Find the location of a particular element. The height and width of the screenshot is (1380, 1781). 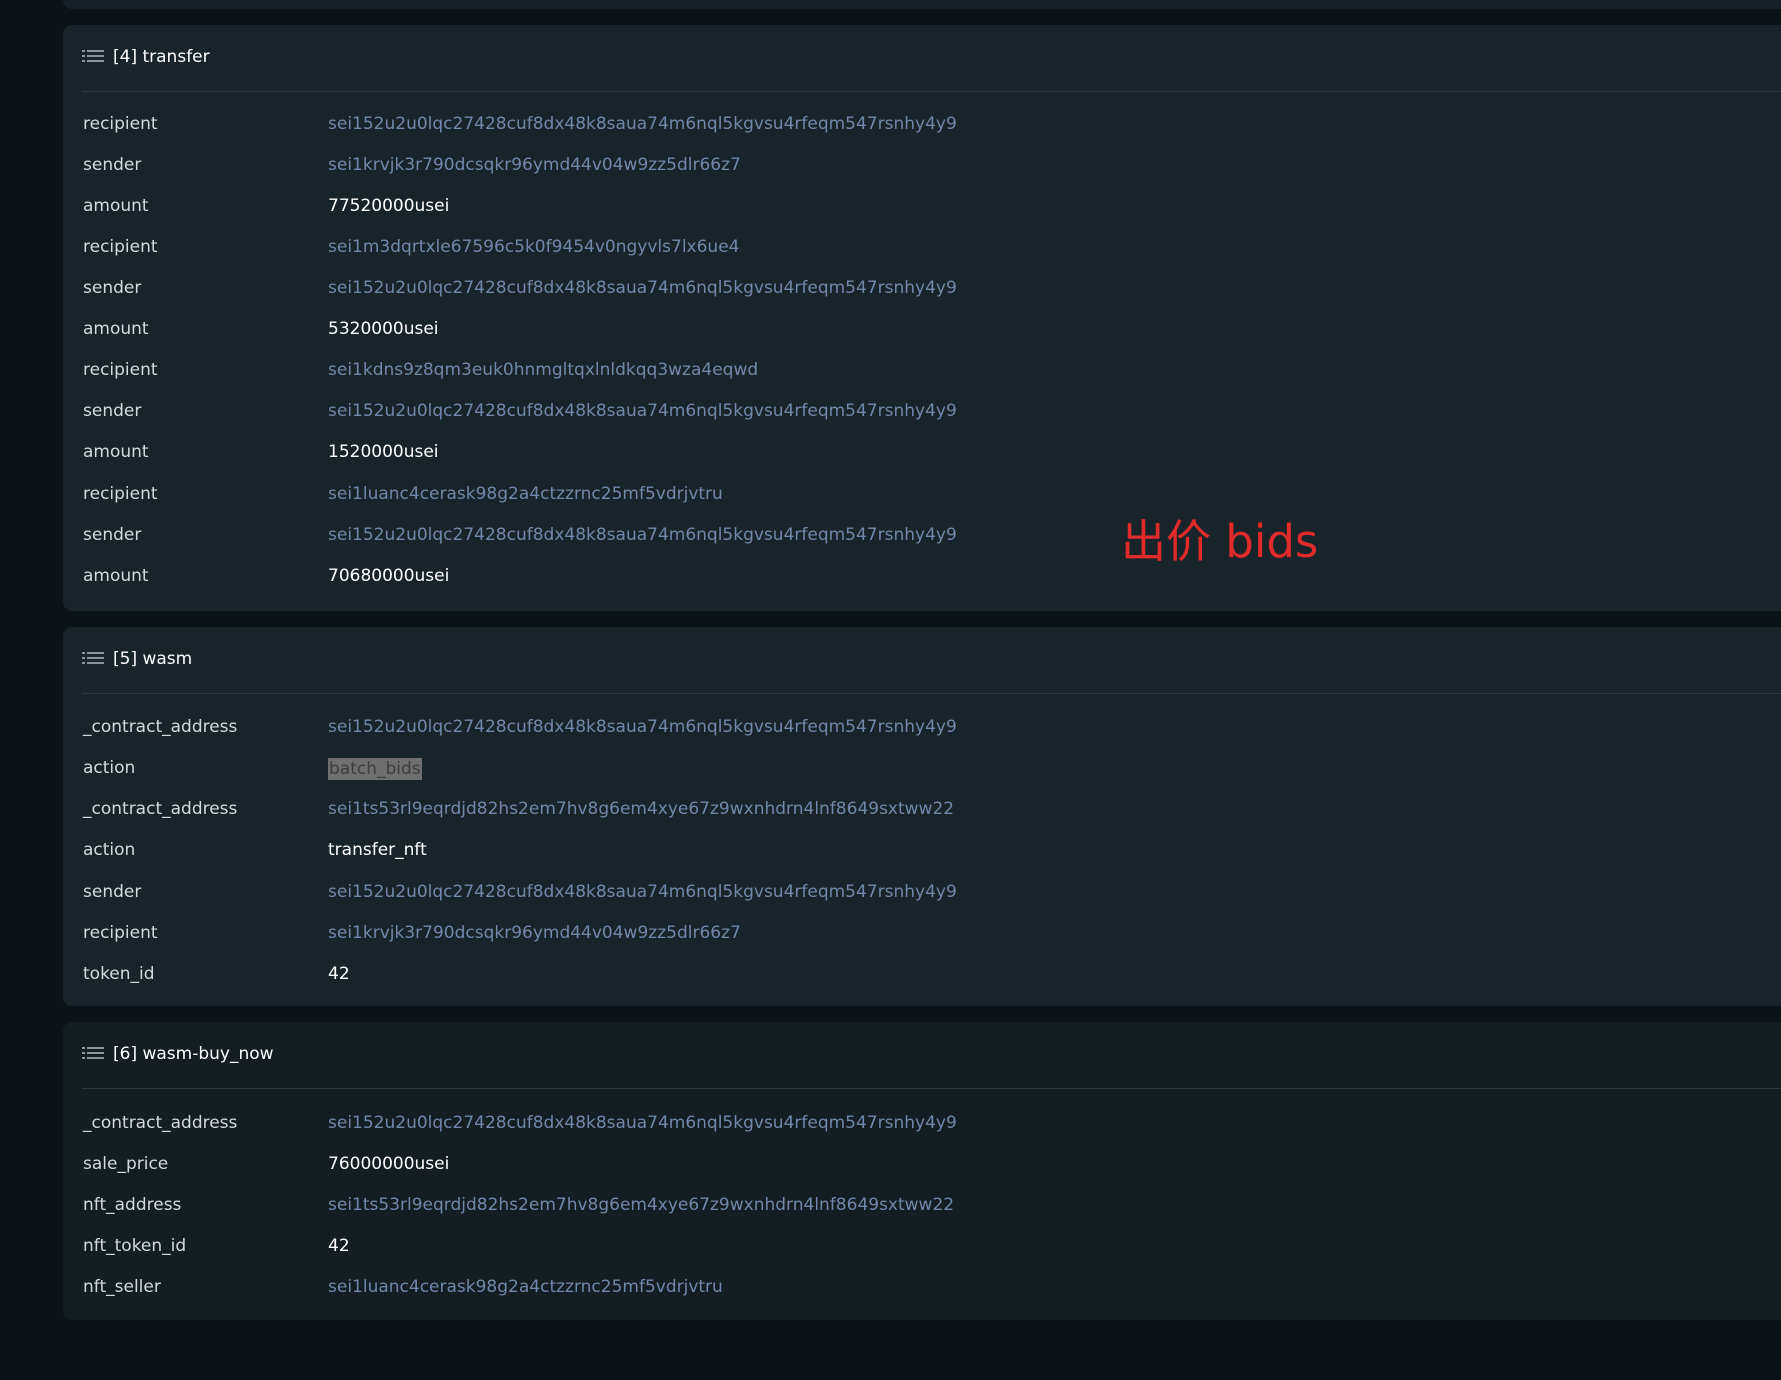

annotation-label: 出价 bids is located at coordinates (1220, 541).